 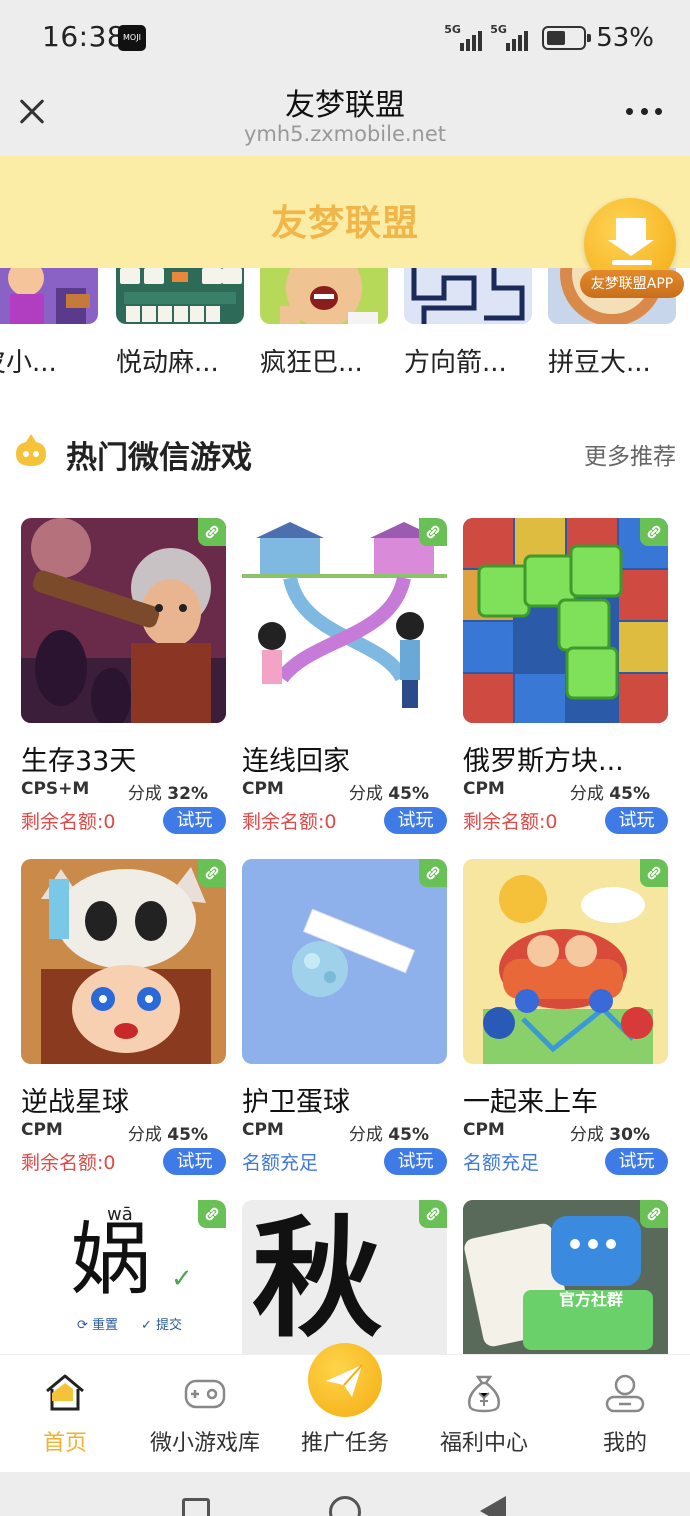 I want to click on battery-icon, so click(x=567, y=38).